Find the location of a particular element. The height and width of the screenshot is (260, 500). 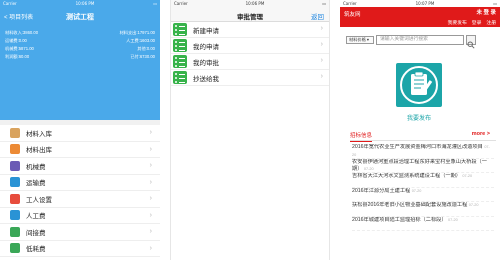

news-title: 2016年江源分局土建工程 is located at coordinates (381, 190).